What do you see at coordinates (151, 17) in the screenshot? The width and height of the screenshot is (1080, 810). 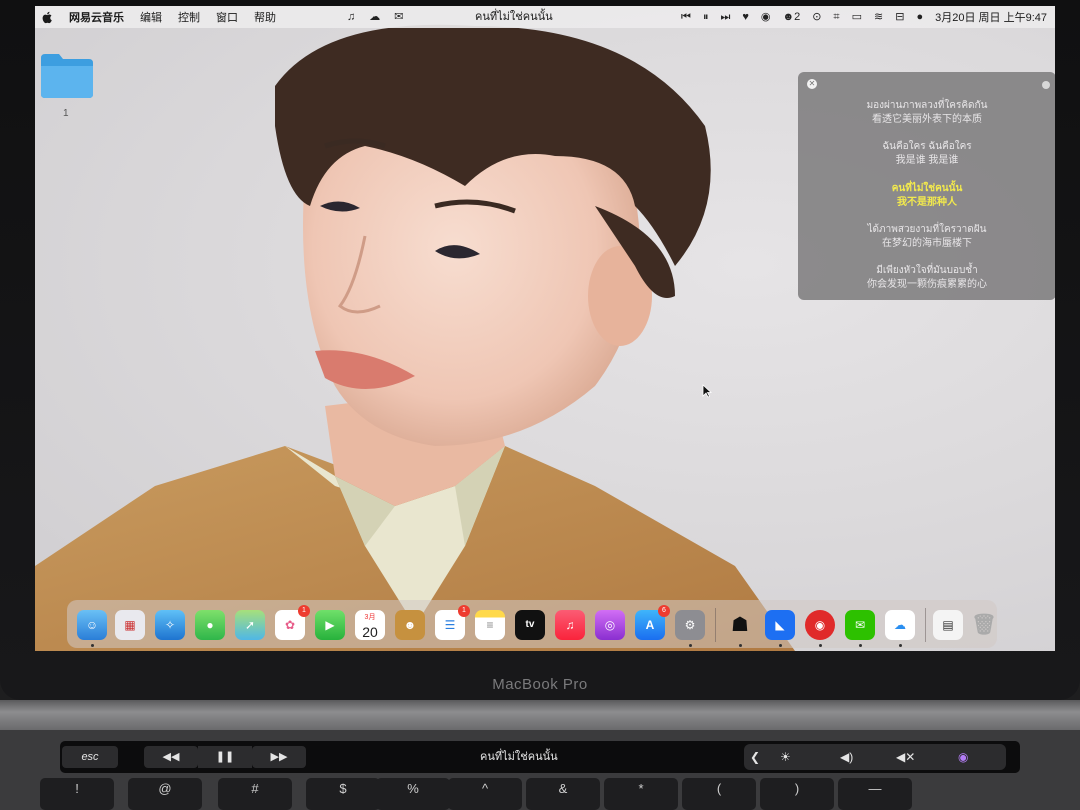 I see `menu-edit: 编辑` at bounding box center [151, 17].